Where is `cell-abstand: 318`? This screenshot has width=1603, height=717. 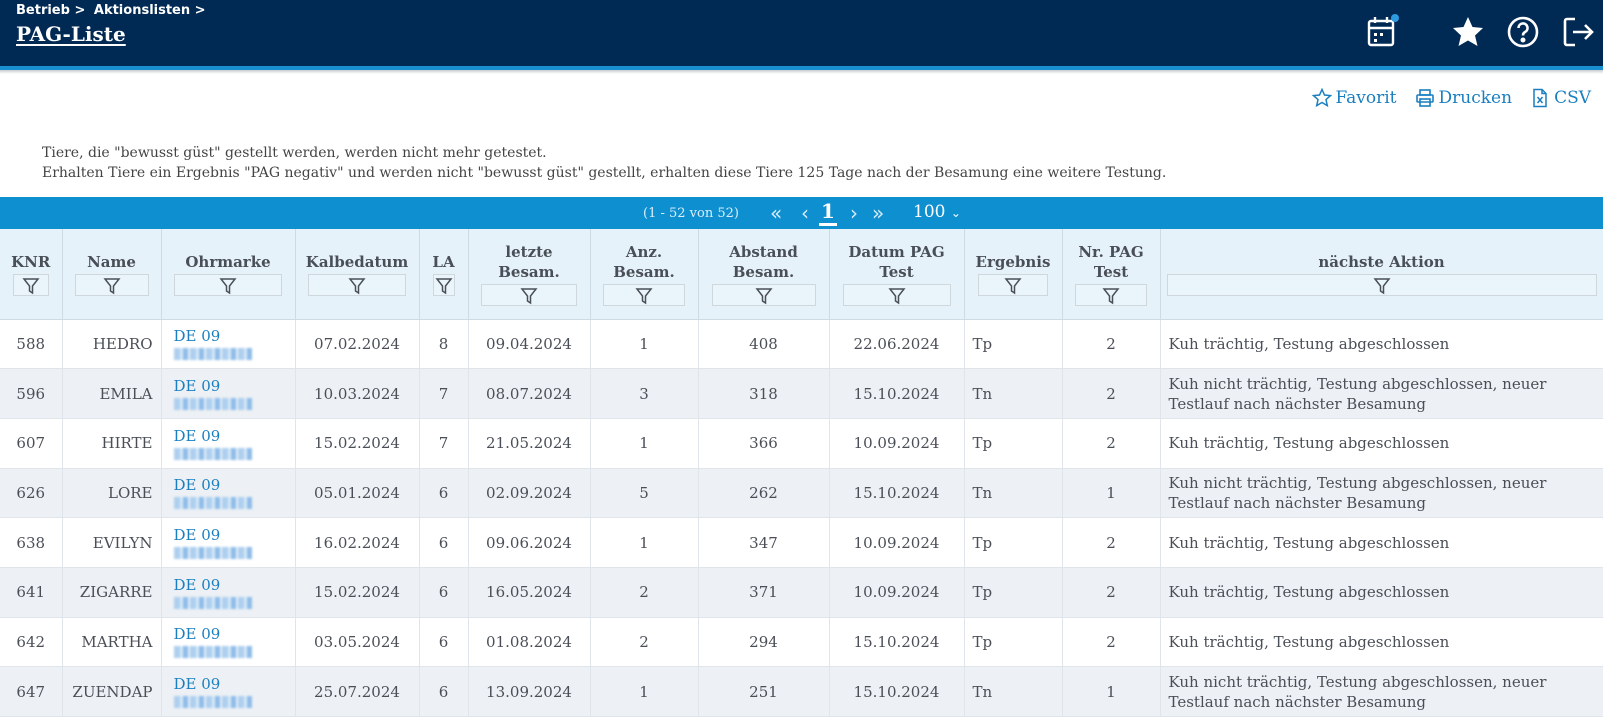 cell-abstand: 318 is located at coordinates (764, 393).